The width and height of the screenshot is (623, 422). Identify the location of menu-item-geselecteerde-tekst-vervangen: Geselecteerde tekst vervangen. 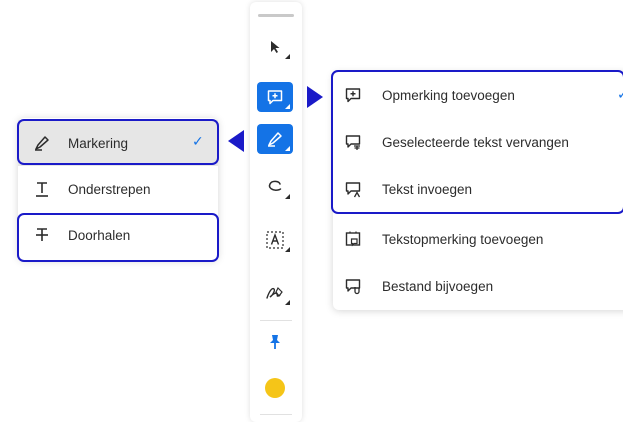
(478, 142).